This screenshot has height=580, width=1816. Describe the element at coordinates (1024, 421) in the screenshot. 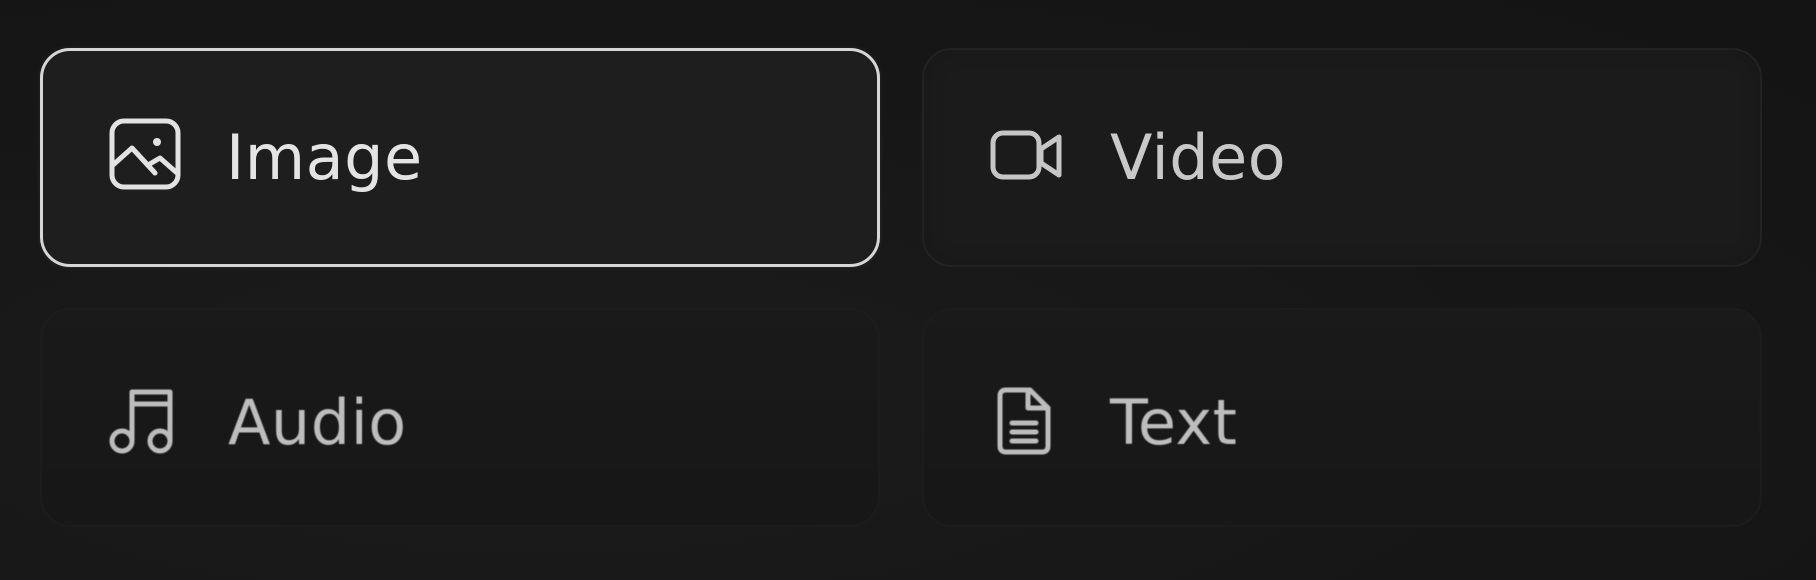

I see `document-icon` at that location.